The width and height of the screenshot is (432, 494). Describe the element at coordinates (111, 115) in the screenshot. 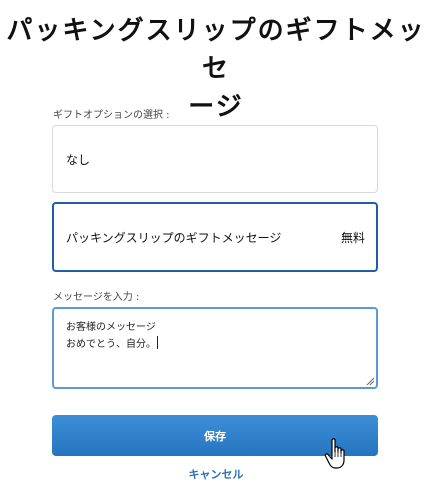

I see `gift-option-label: ギフトオプションの選択 :` at that location.